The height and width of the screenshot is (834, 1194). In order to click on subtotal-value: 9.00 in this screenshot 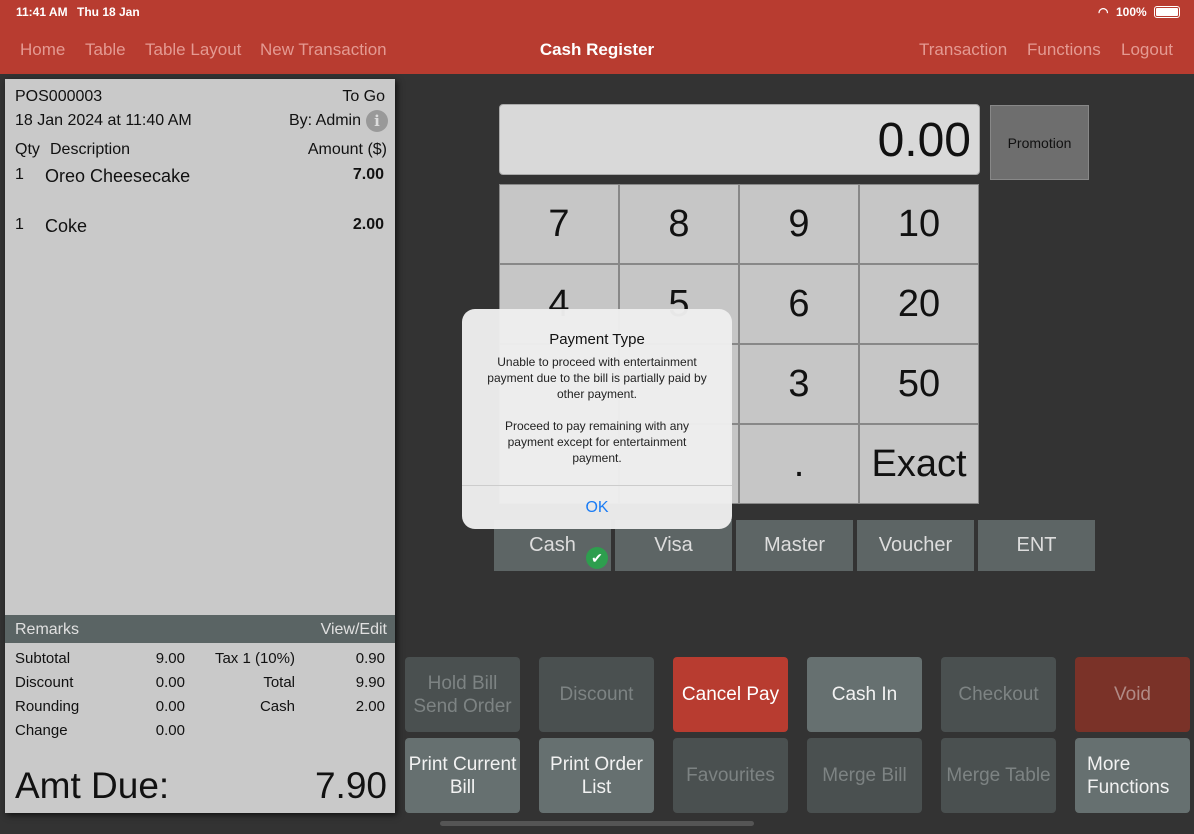, I will do `click(170, 658)`.